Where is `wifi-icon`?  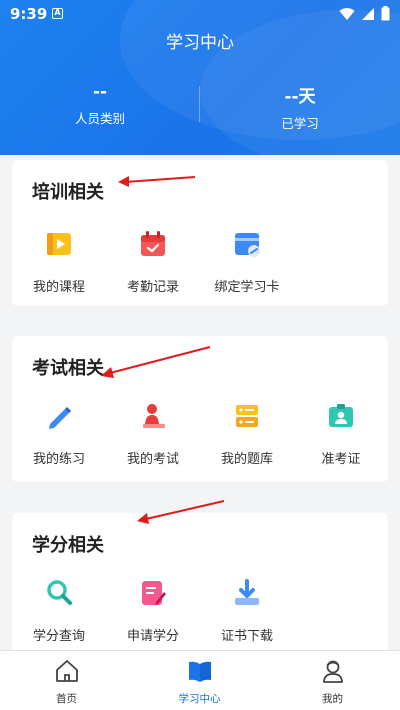
wifi-icon is located at coordinates (347, 13).